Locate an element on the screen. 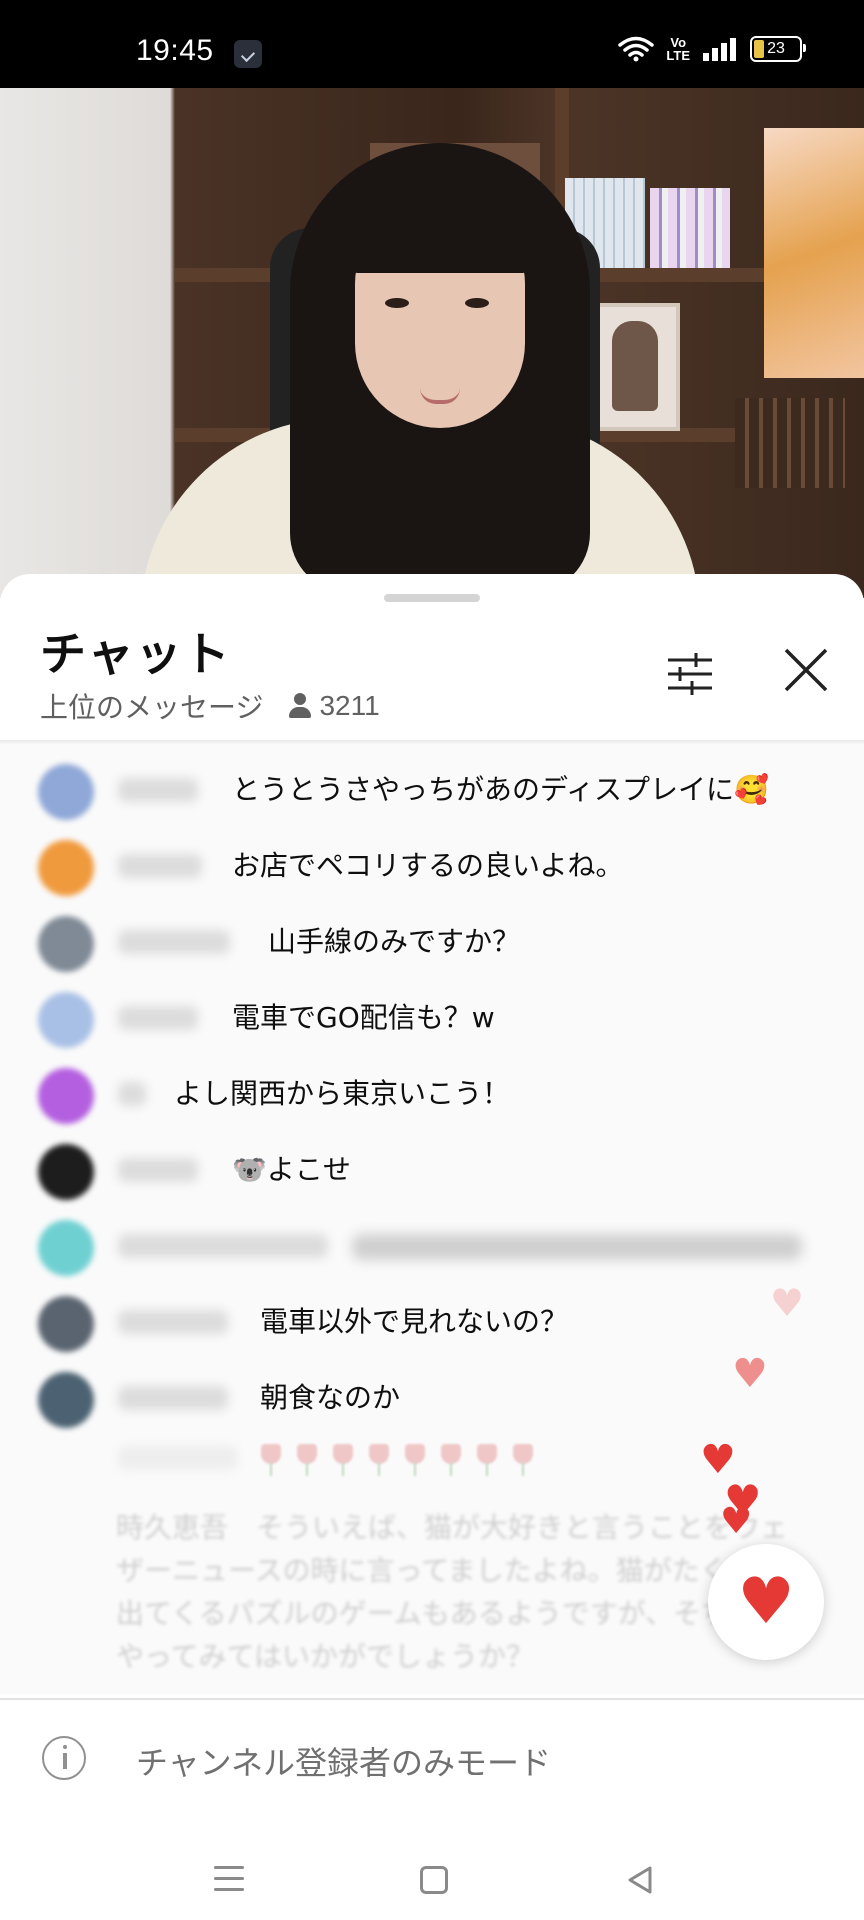 This screenshot has height=1920, width=864. battery-icon: 23 is located at coordinates (778, 49).